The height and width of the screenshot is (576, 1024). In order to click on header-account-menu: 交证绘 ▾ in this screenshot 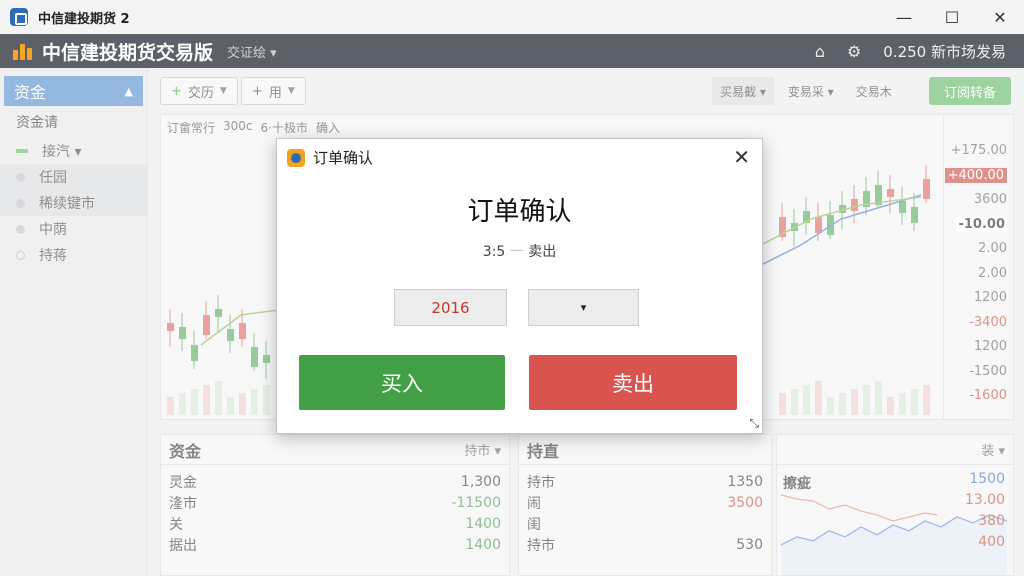, I will do `click(252, 51)`.